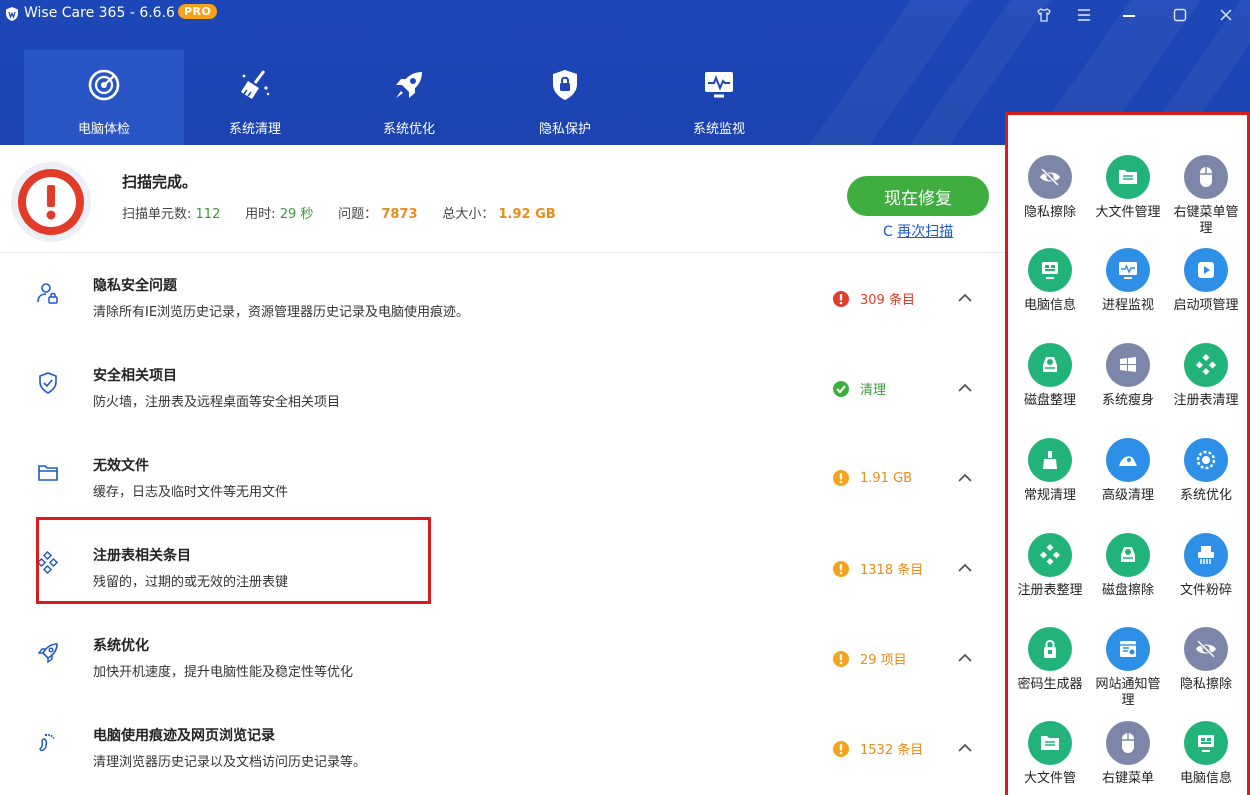 The height and width of the screenshot is (795, 1250). I want to click on tool-large-file-manager: 大文件管理, so click(1128, 188).